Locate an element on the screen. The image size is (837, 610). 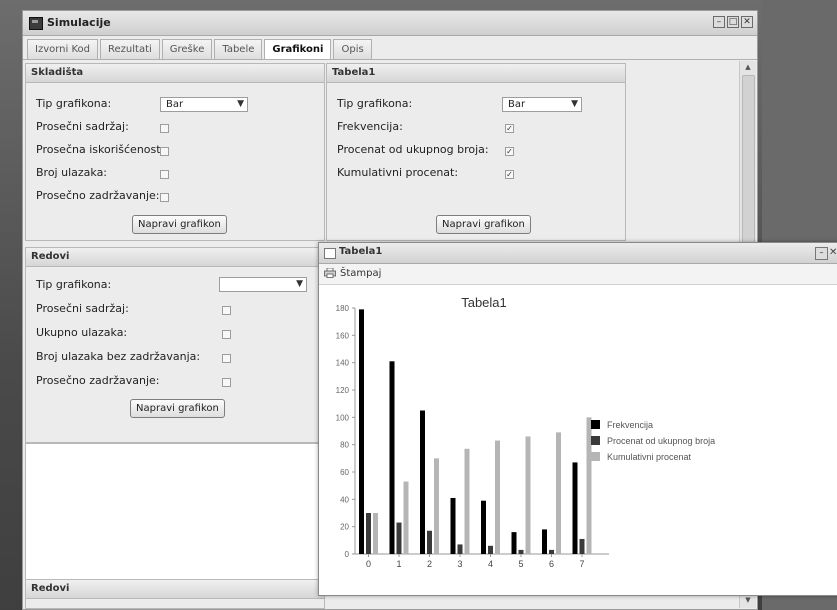
tab-opis: Opis is located at coordinates (352, 49).